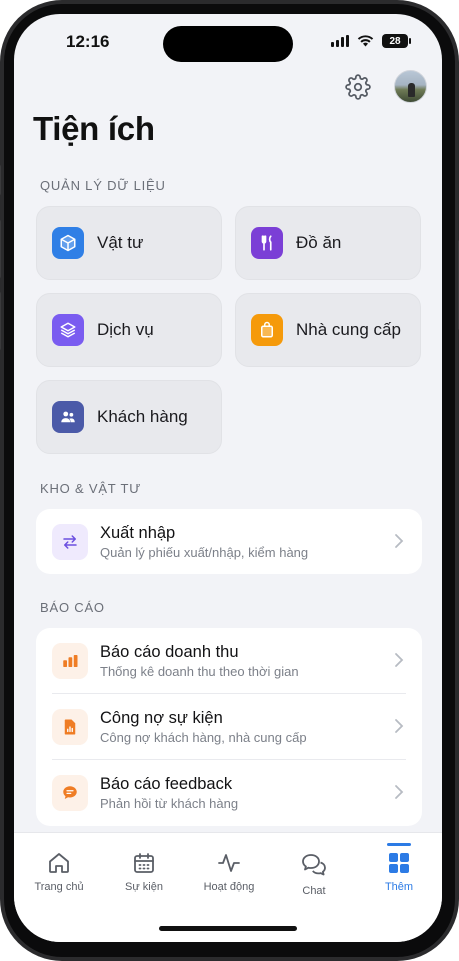 Image resolution: width=459 pixels, height=961 pixels. What do you see at coordinates (125, 329) in the screenshot?
I see `tile-label: Dịch vụ` at bounding box center [125, 329].